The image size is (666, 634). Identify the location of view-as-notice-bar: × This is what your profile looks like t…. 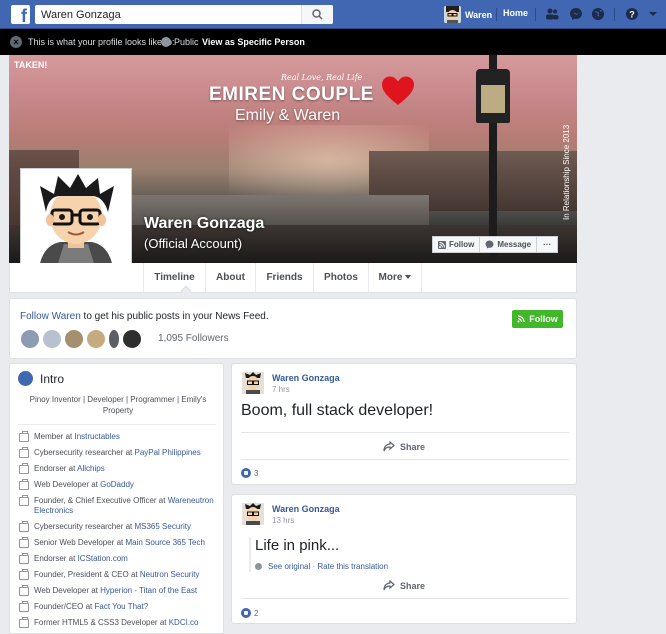
(333, 42).